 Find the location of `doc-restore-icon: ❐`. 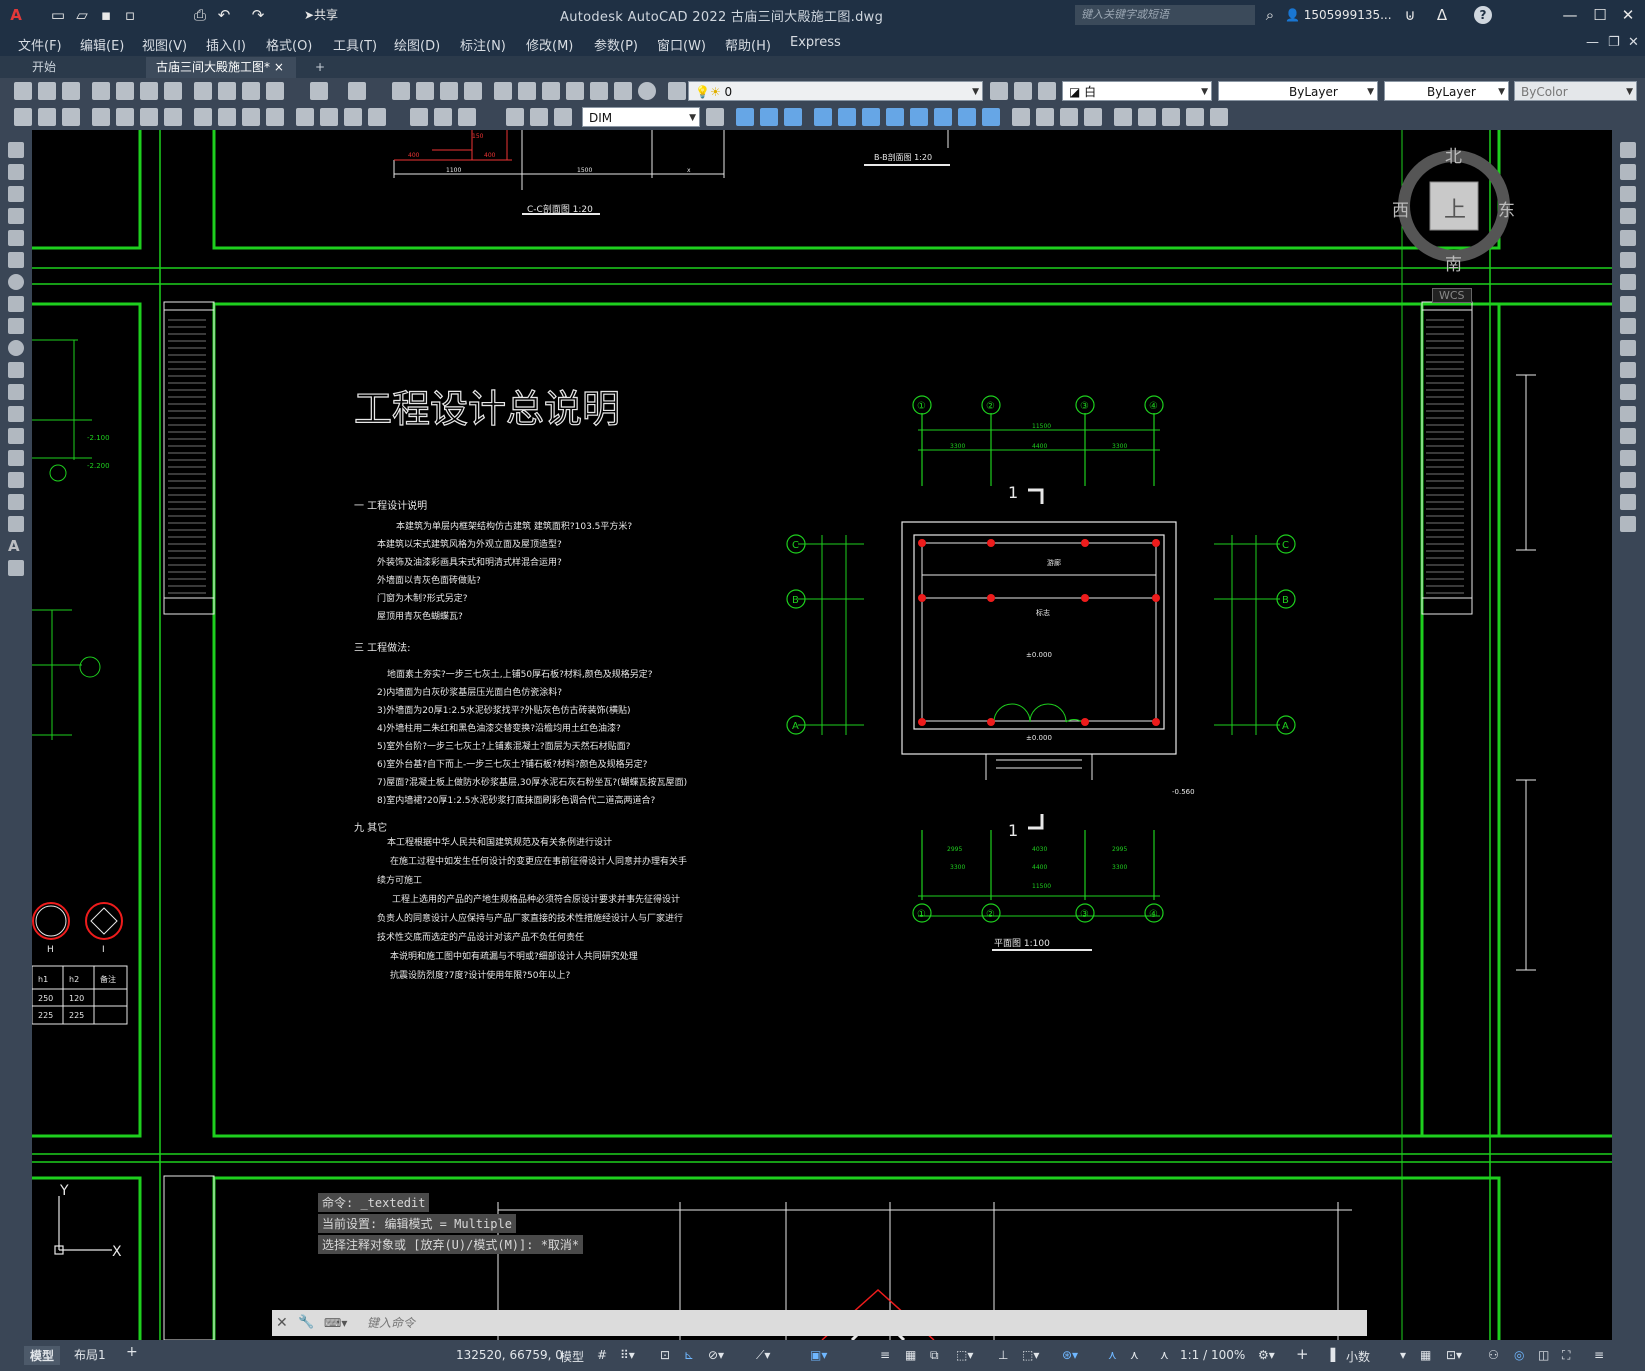

doc-restore-icon: ❐ is located at coordinates (1614, 42).